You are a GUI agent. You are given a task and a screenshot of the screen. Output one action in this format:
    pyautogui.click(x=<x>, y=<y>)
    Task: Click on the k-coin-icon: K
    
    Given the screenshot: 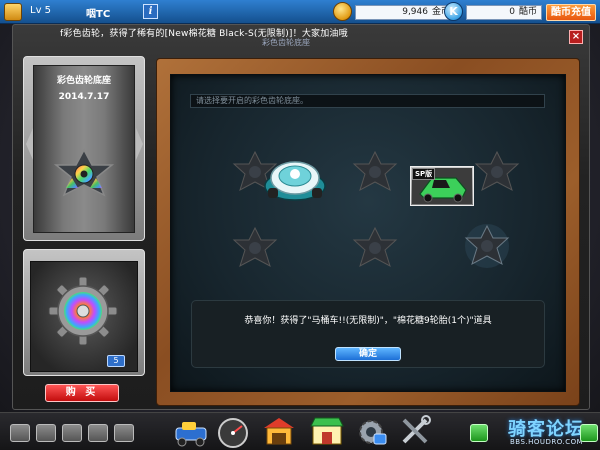 What is the action you would take?
    pyautogui.click(x=453, y=11)
    